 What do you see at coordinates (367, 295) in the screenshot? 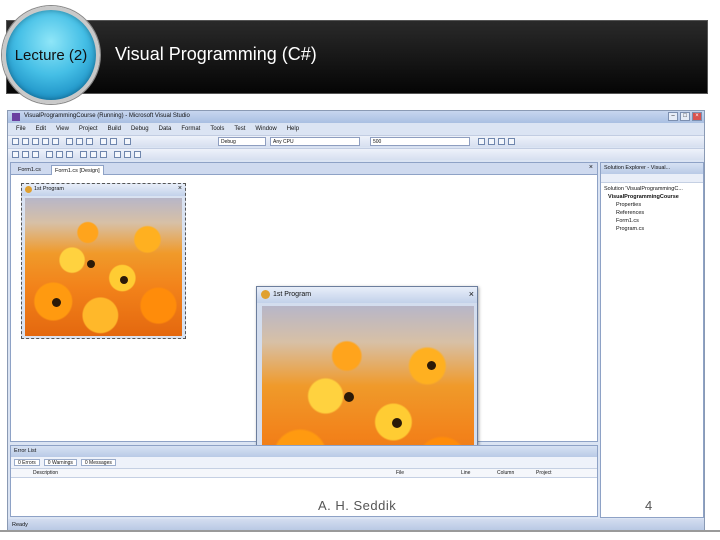
I see `running-form-titlebar: 1st Program ×` at bounding box center [367, 295].